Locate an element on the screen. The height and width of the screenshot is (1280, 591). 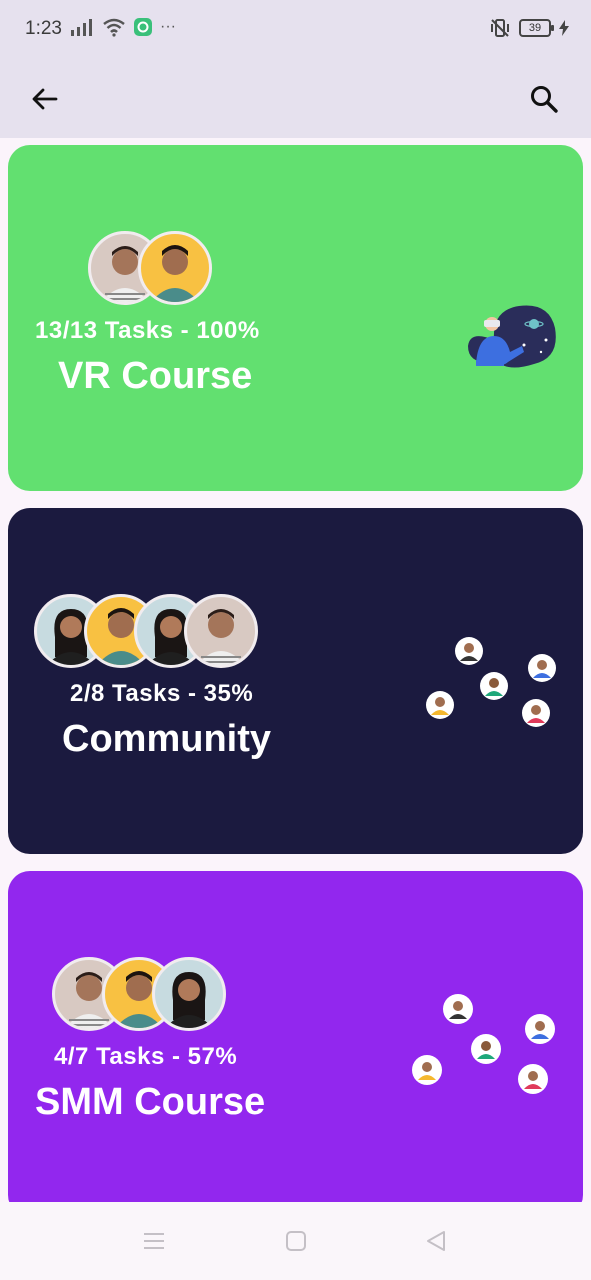
system-navigation-bar is located at coordinates (295, 1241).